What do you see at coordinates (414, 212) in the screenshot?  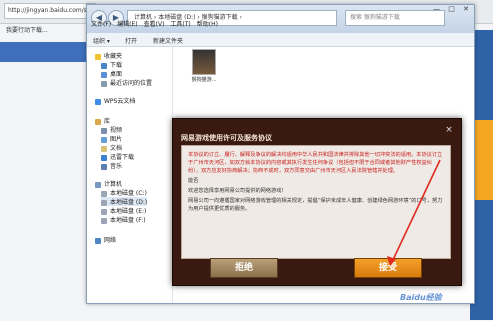 I see `annotation-arrow` at bounding box center [414, 212].